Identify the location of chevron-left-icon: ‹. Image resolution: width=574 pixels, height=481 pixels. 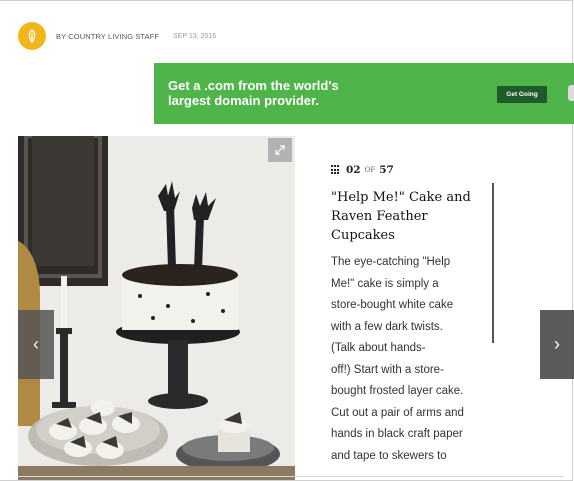
(36, 344).